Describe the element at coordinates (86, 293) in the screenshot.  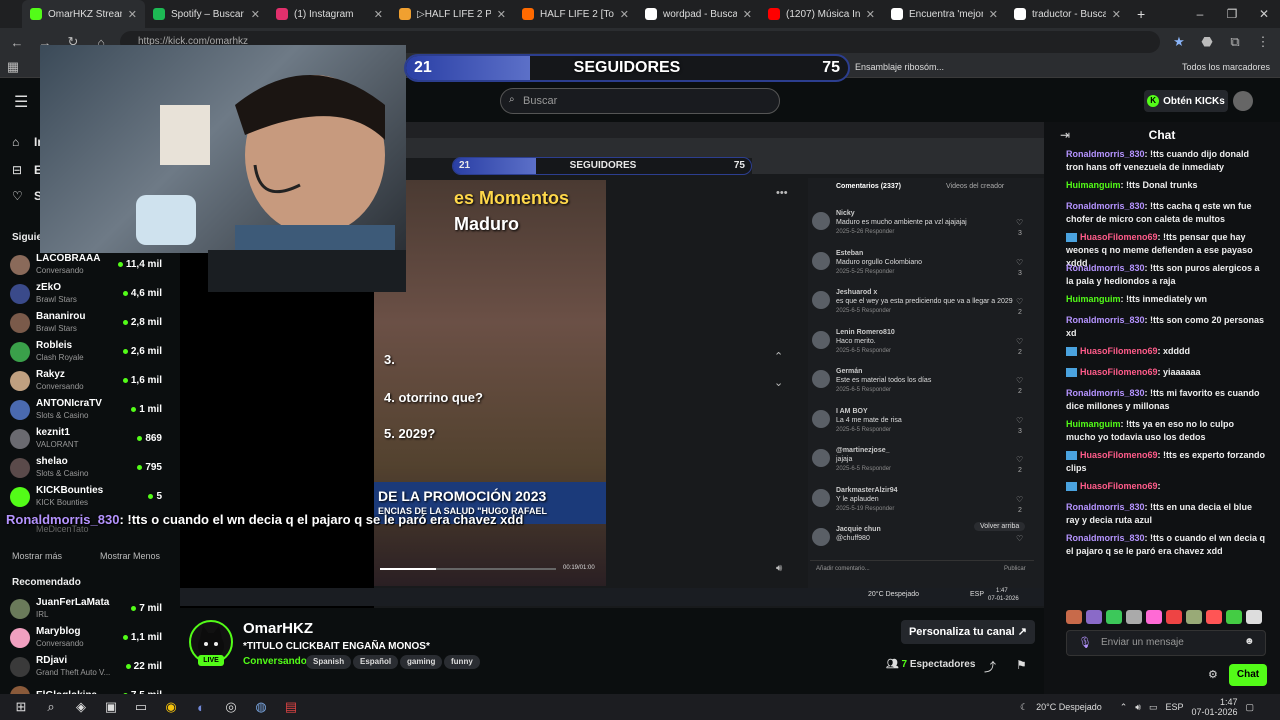
I see `channel-item: zEkO Brawl Stars 4,6 mil` at that location.